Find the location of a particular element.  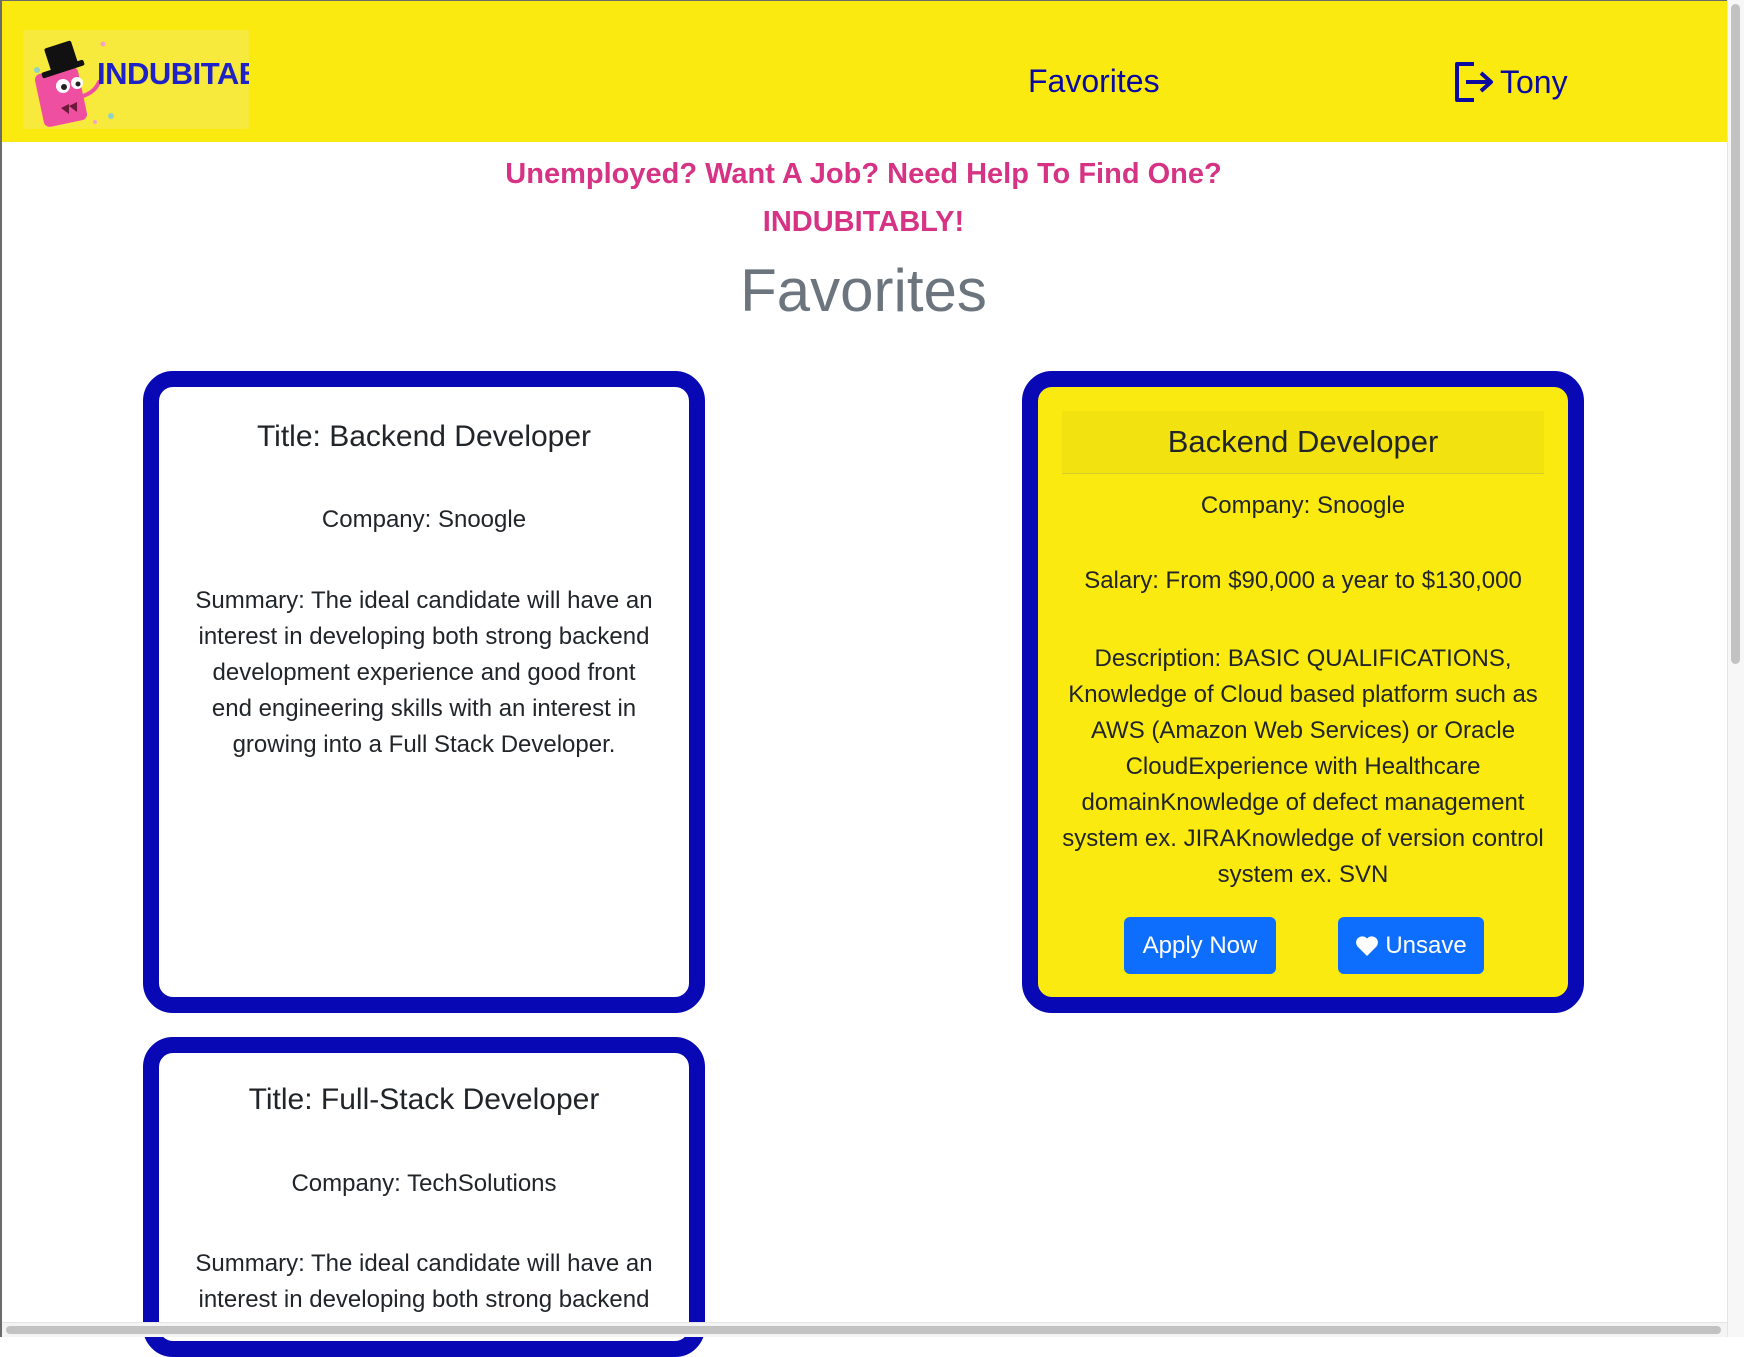

navbar: INDUBITABLY Favorites Tony is located at coordinates (864, 71).